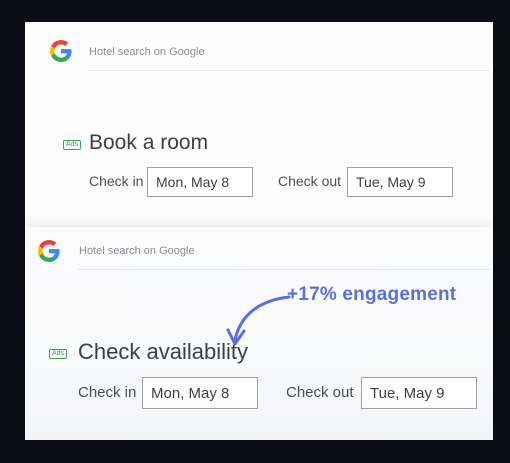 The image size is (510, 463). I want to click on ad-headline: Check availability, so click(163, 352).